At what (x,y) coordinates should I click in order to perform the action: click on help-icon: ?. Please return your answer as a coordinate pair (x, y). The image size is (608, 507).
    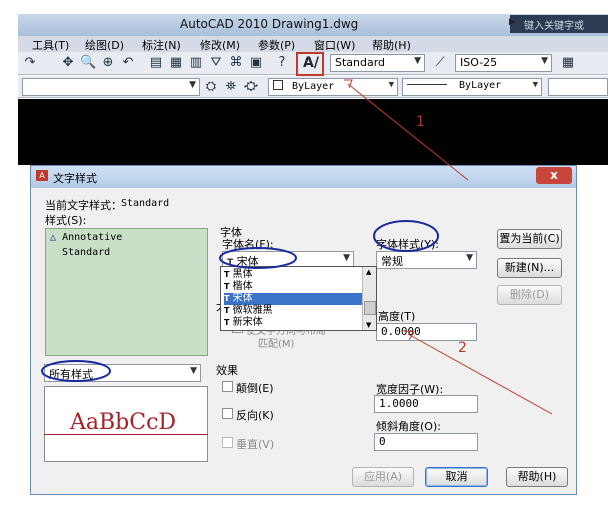
    Looking at the image, I should click on (282, 63).